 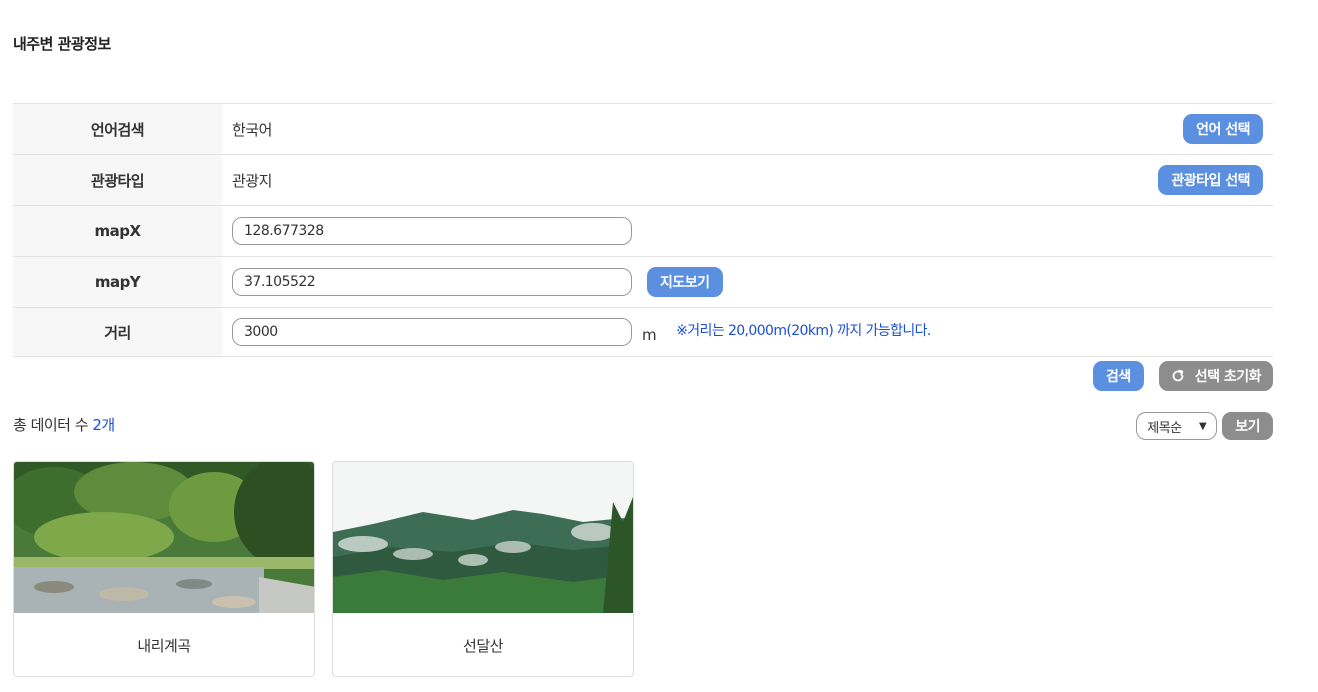 I want to click on card-title: 선달산, so click(x=483, y=645).